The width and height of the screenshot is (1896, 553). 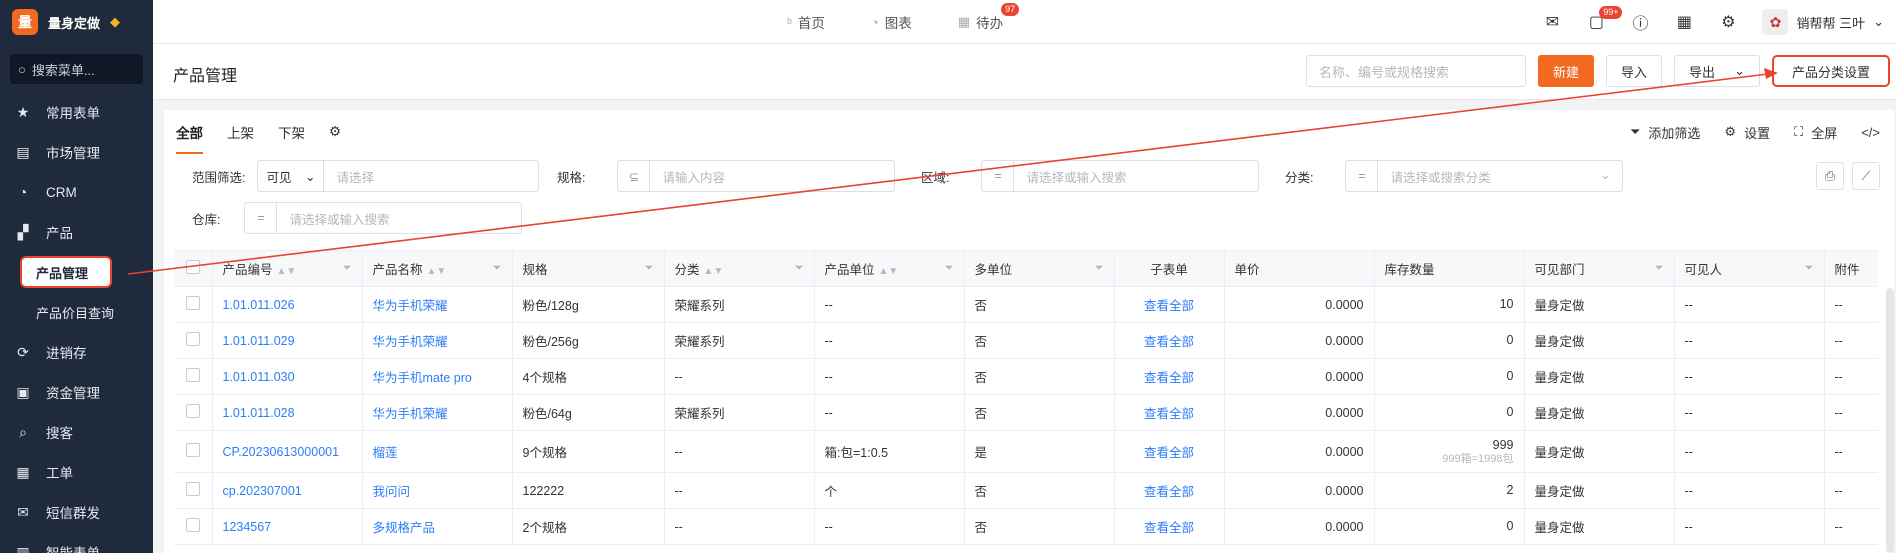 I want to click on col-header-category: 分类 ▲▼ ⏷, so click(x=739, y=268).